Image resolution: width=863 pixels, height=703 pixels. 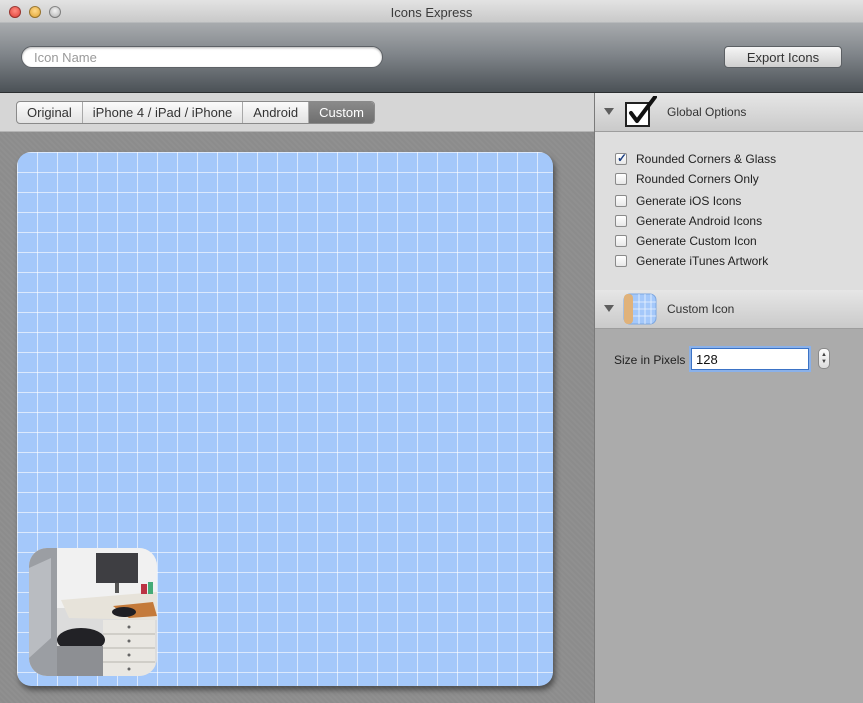 I want to click on window-toolbar: Icons Express Export Icons, so click(x=431, y=46).